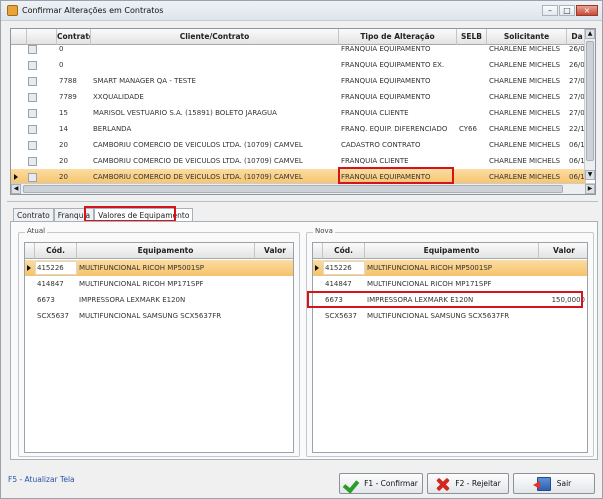  What do you see at coordinates (141, 284) in the screenshot?
I see `cell-equipamento: MULTIFUNCIONAL RICOH MP171SPF` at bounding box center [141, 284].